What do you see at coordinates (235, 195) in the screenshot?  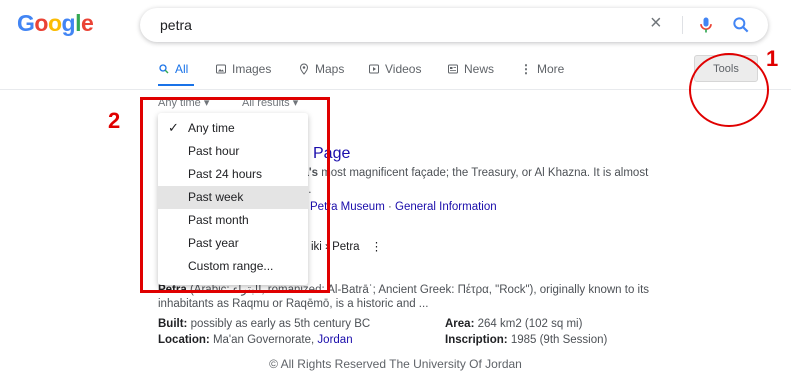 I see `annotation-rectangle` at bounding box center [235, 195].